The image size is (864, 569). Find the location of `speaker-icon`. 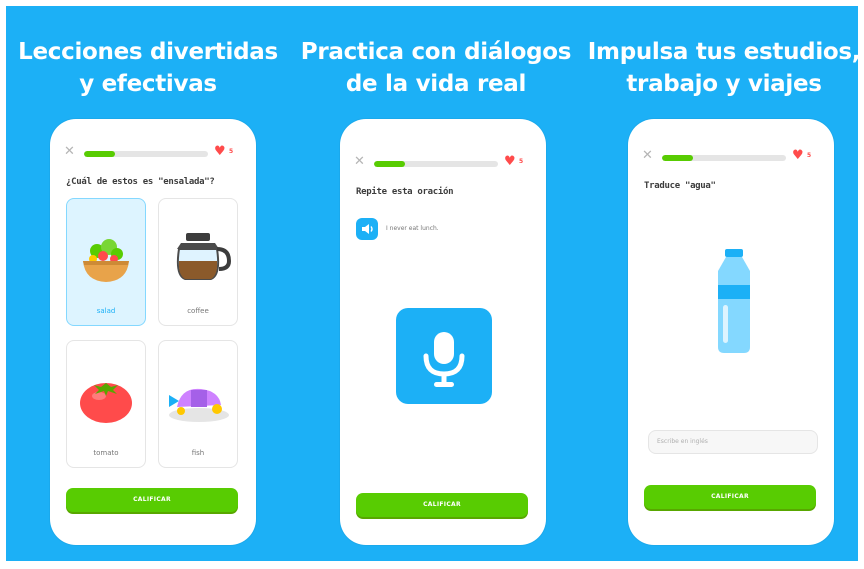

speaker-icon is located at coordinates (367, 229).